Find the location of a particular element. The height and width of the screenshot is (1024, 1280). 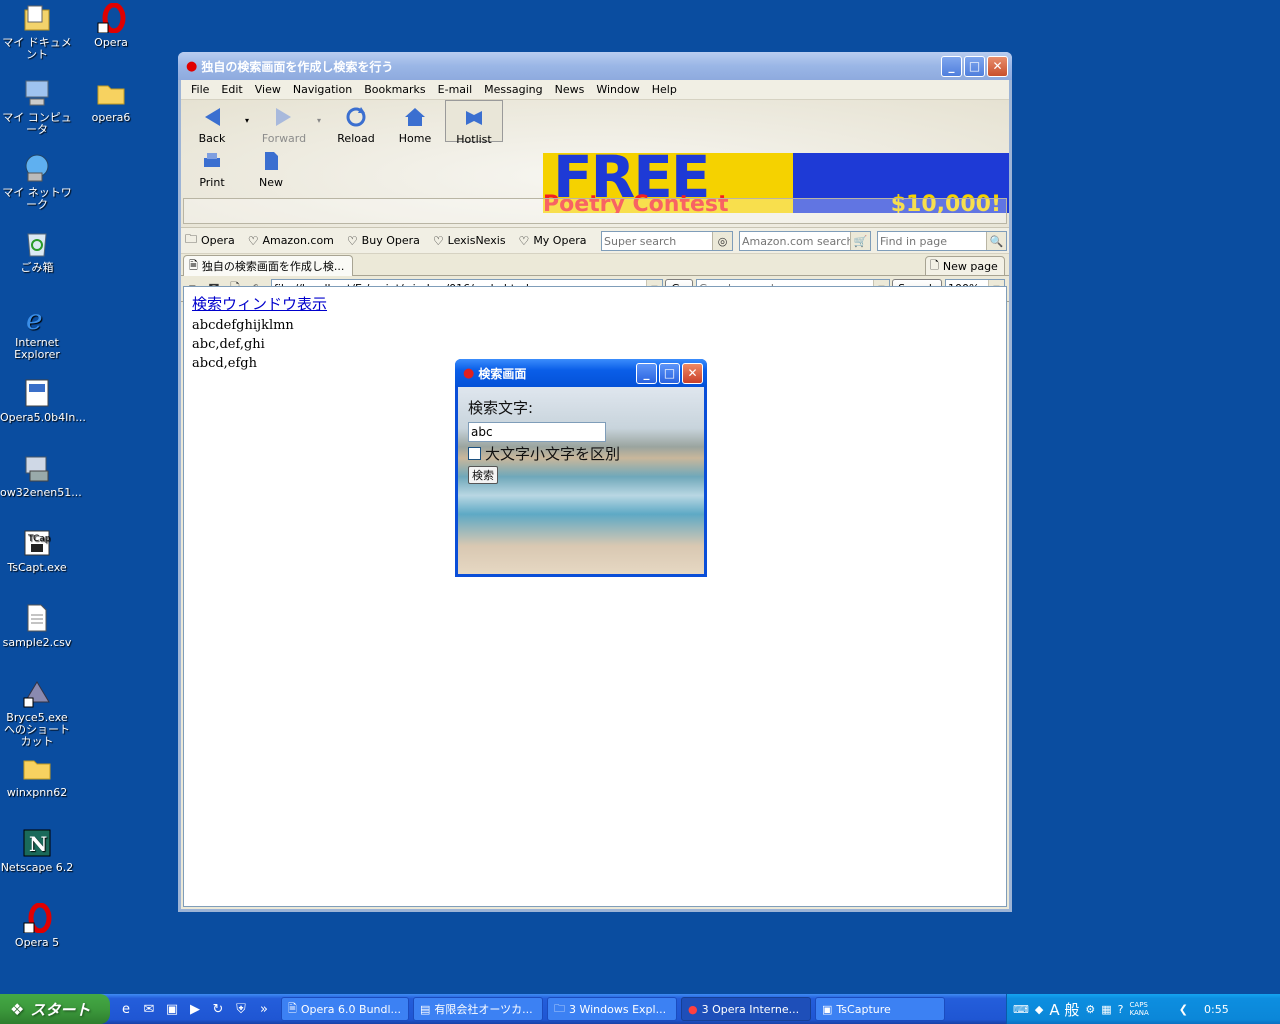

task-tscapture: ▣ TsCapture is located at coordinates (880, 1009).